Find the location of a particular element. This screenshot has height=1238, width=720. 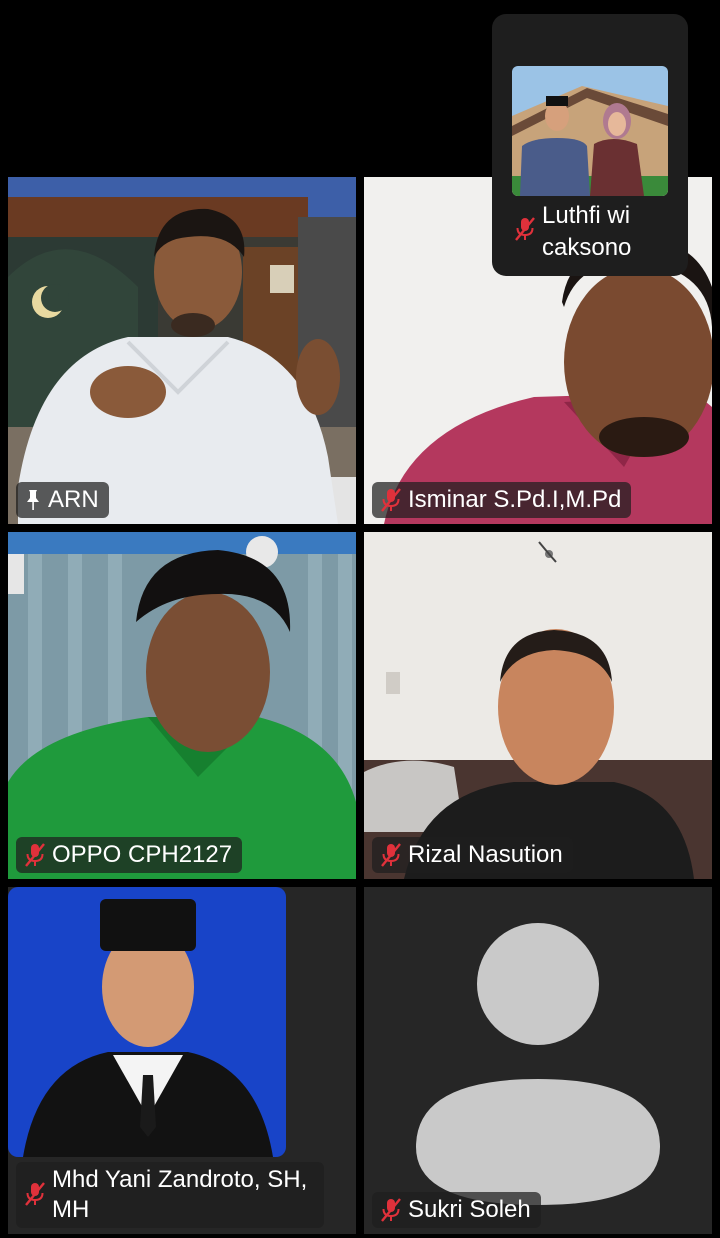

pip-window: Luthfi wi caksono is located at coordinates (590, 145).